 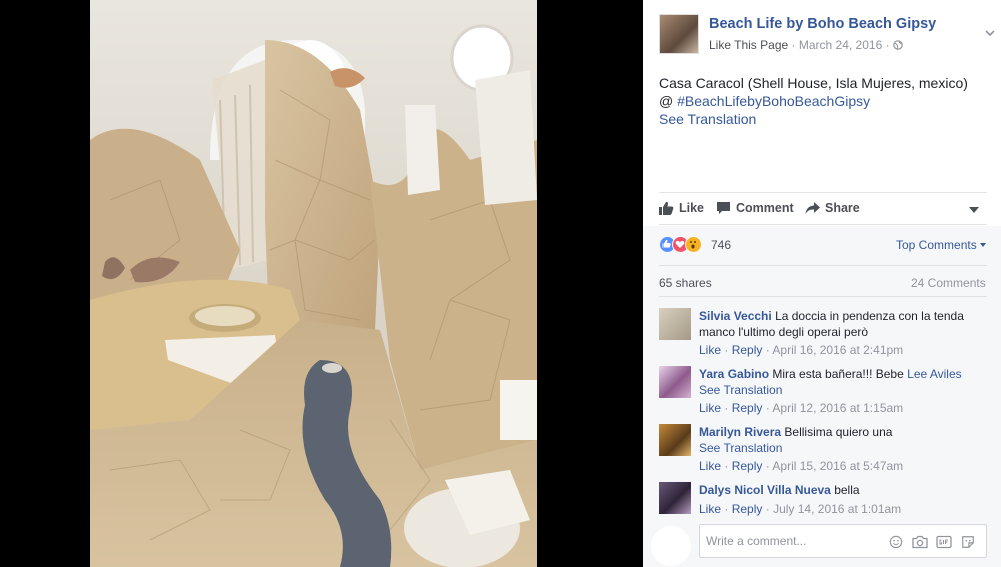 I want to click on like-label: Like, so click(x=692, y=208).